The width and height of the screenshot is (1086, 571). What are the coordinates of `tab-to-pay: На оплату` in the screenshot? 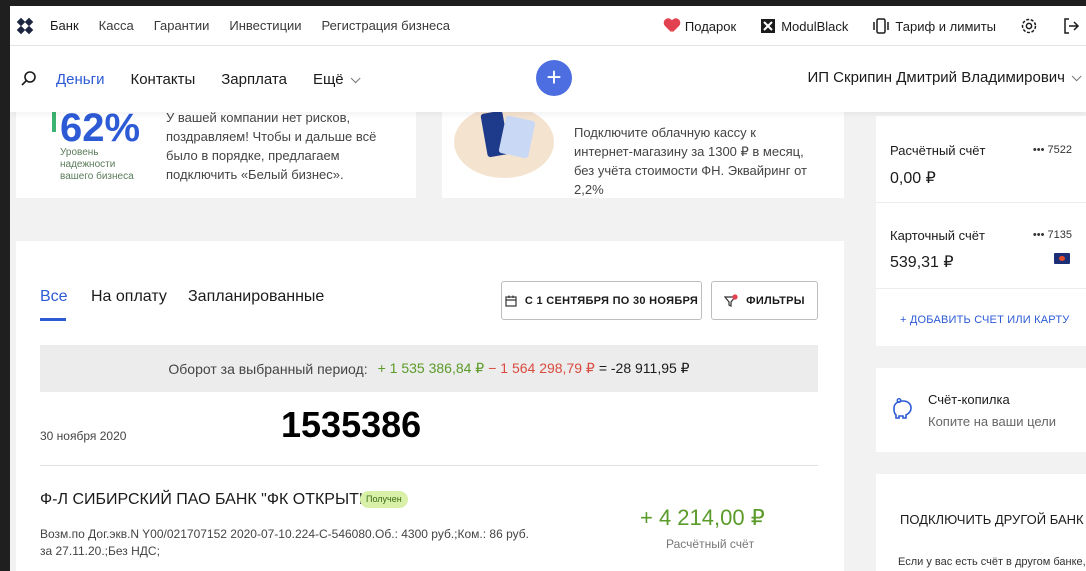 It's located at (129, 297).